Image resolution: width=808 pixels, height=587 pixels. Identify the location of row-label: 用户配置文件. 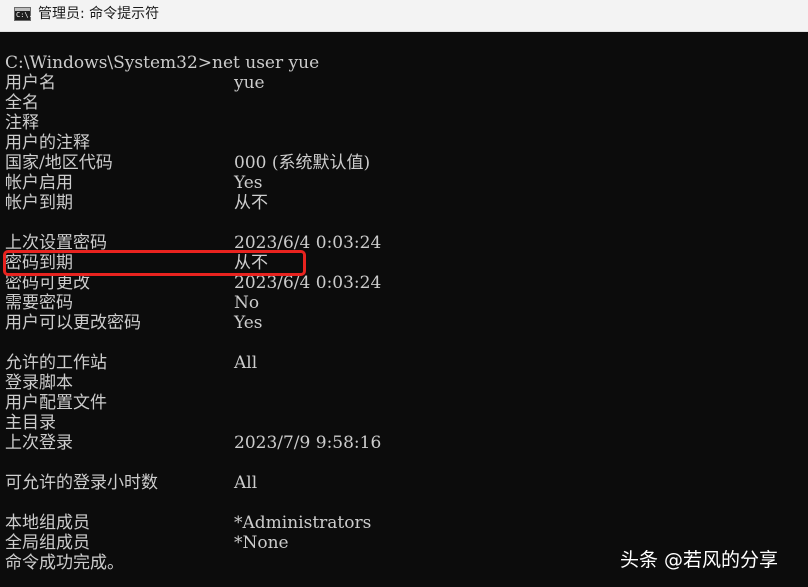
(56, 403).